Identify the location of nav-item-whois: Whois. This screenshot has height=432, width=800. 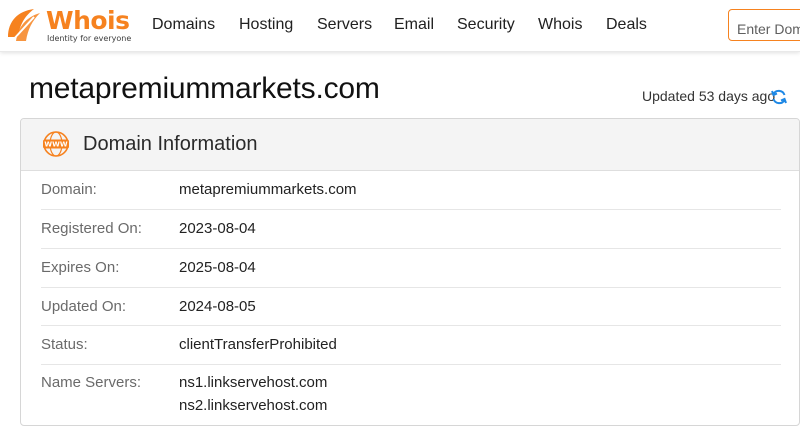
(560, 25).